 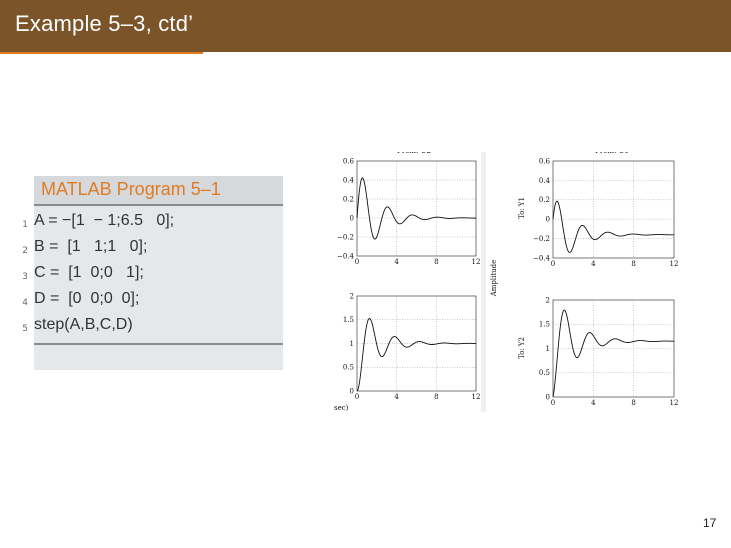 I want to click on line-number: 2, so click(x=25, y=251).